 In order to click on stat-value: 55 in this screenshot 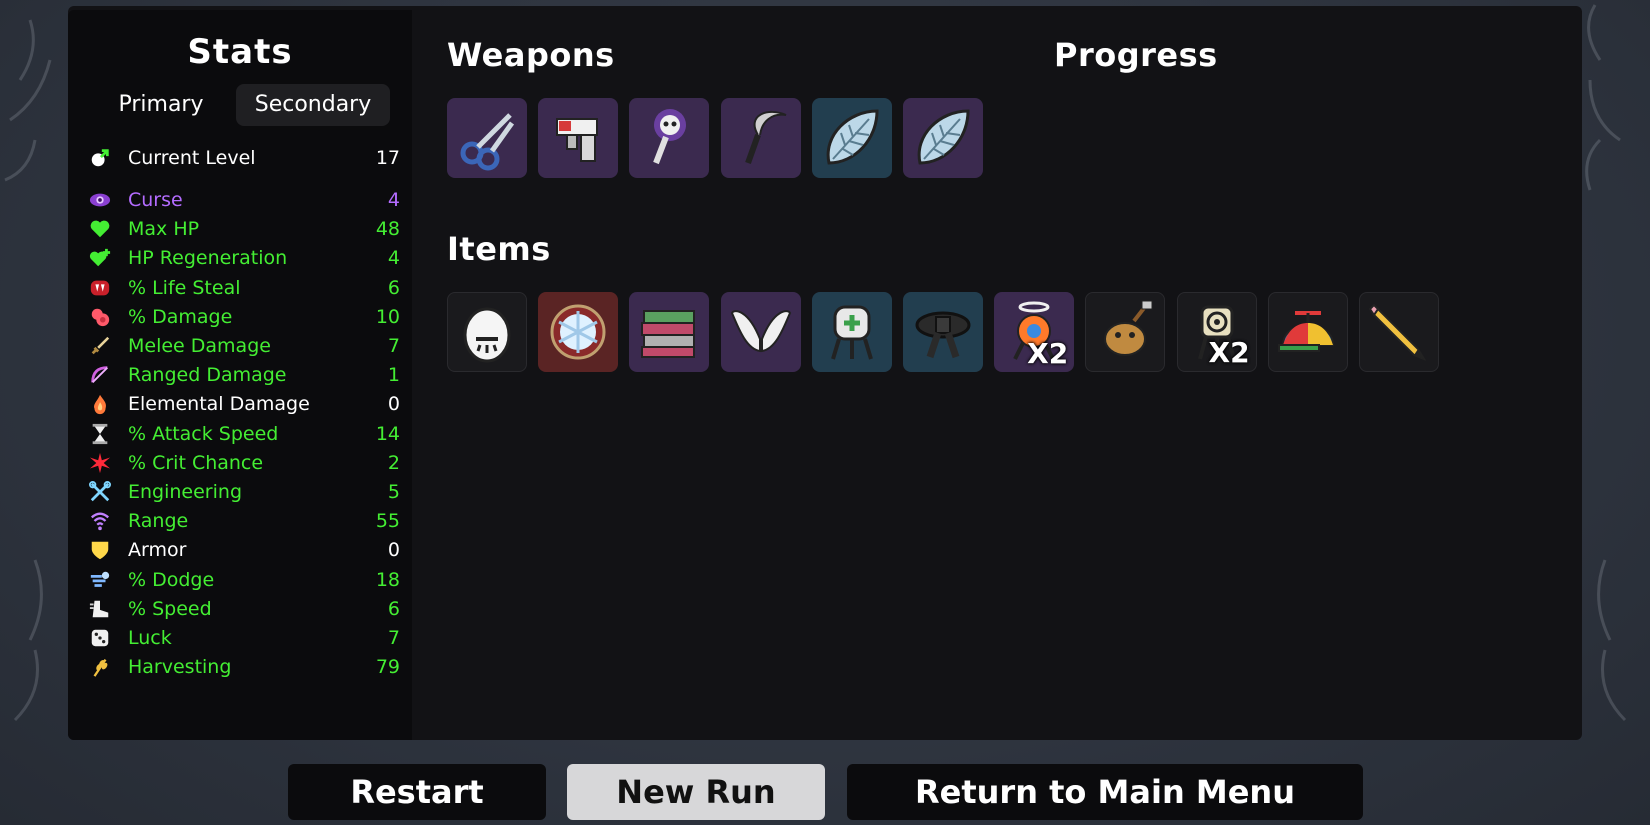, I will do `click(387, 521)`.